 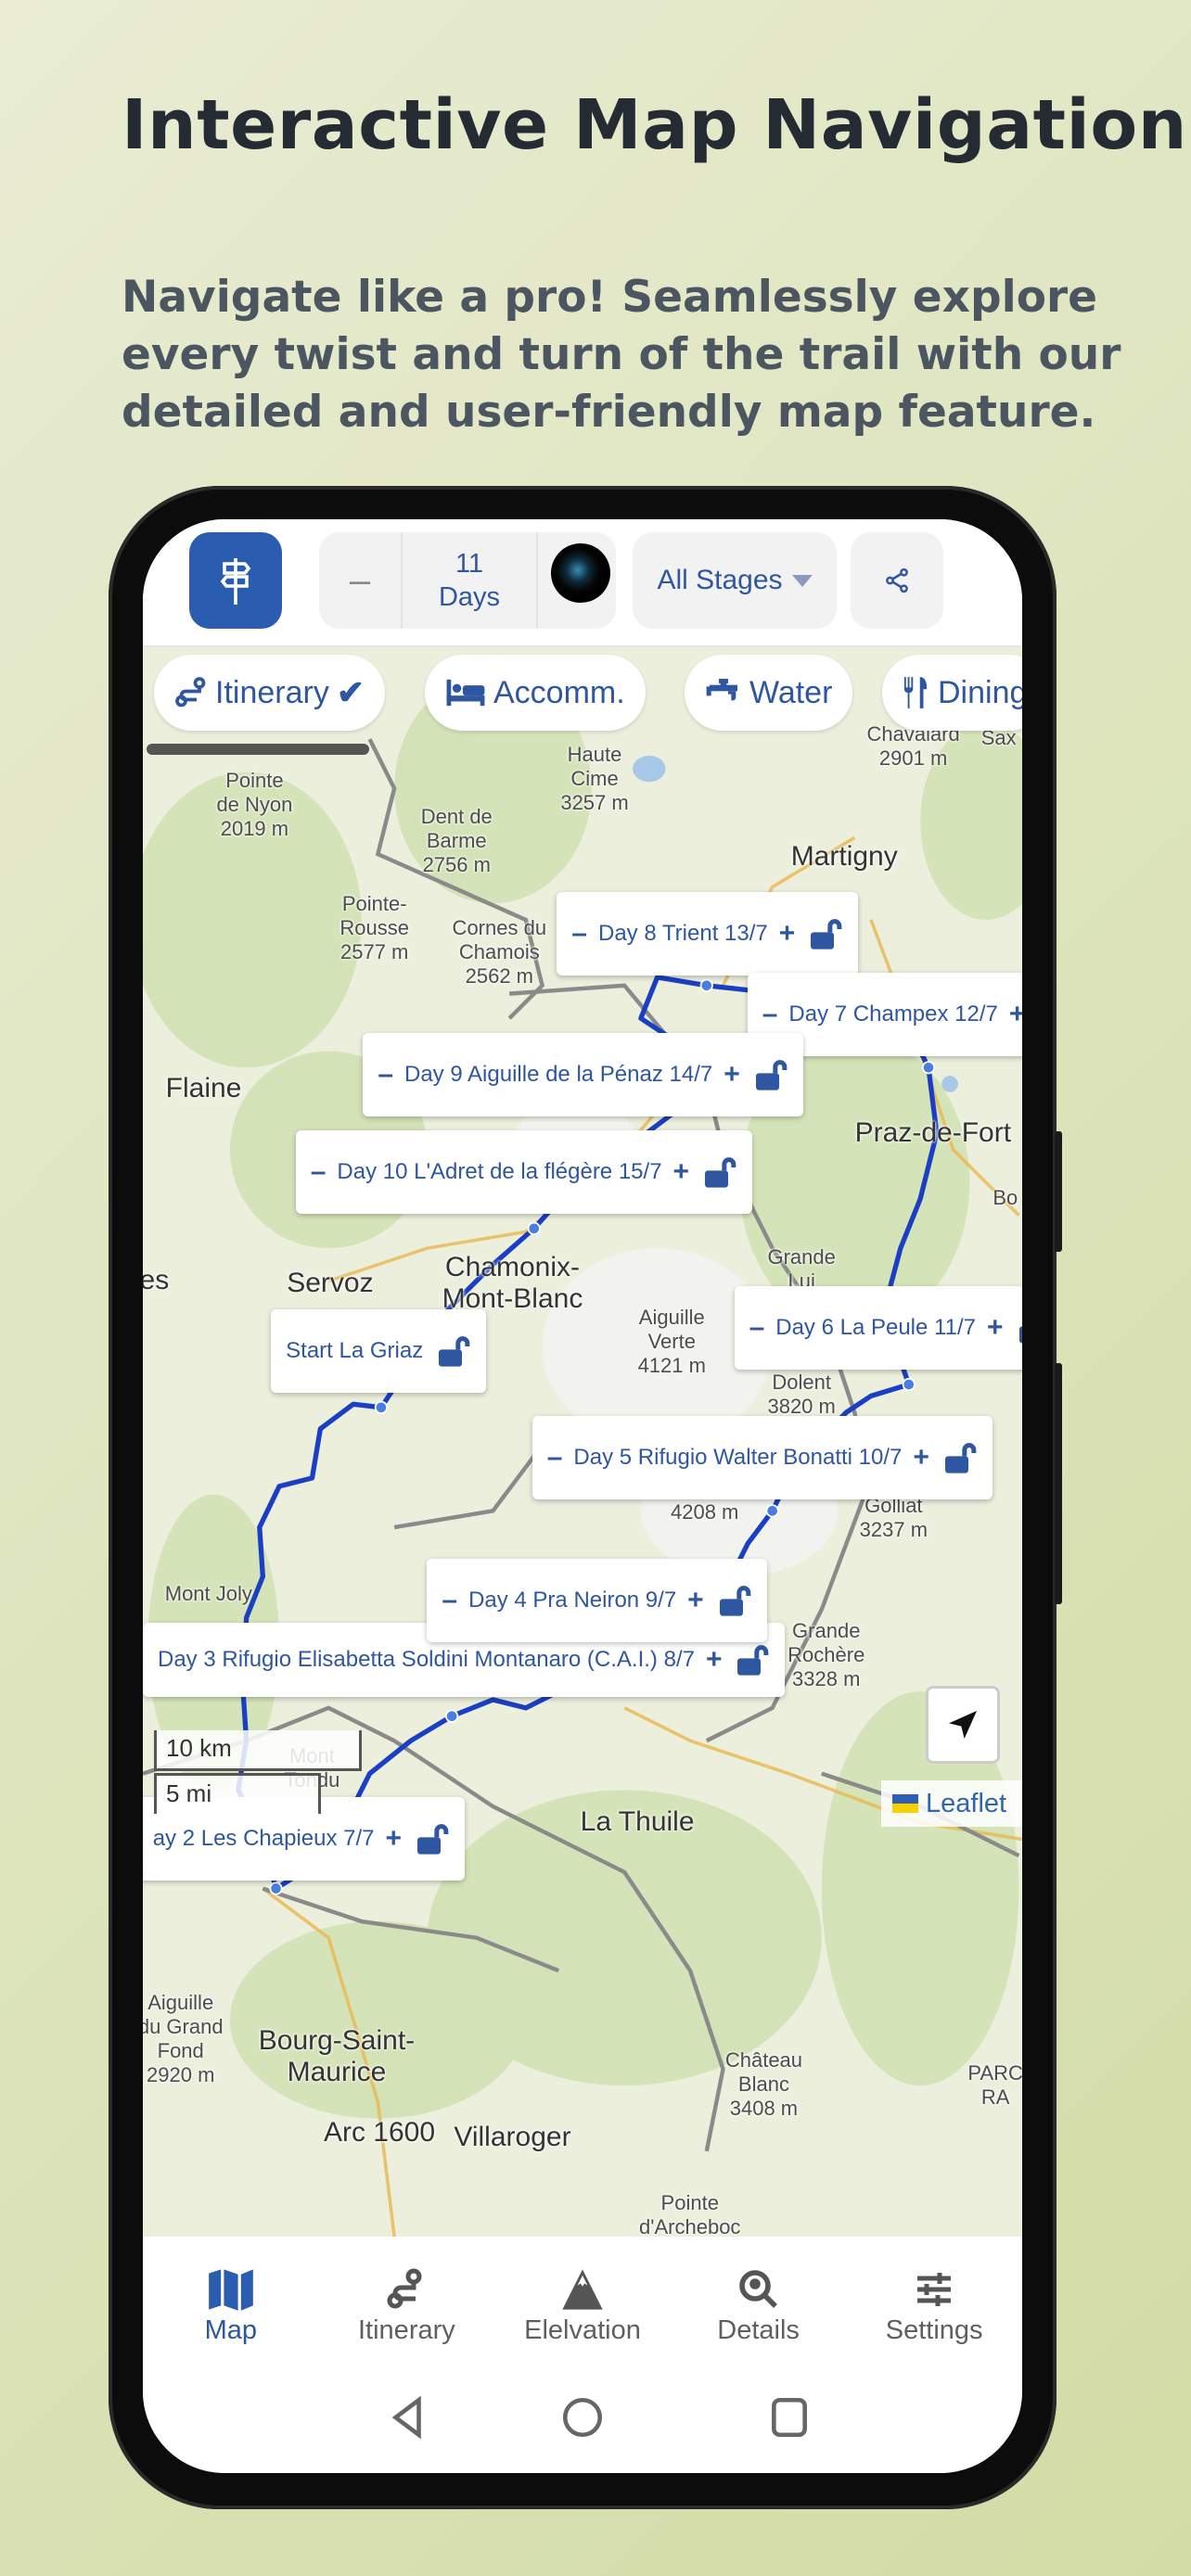 I want to click on filter-chip-accommodation: Accomm., so click(x=535, y=693).